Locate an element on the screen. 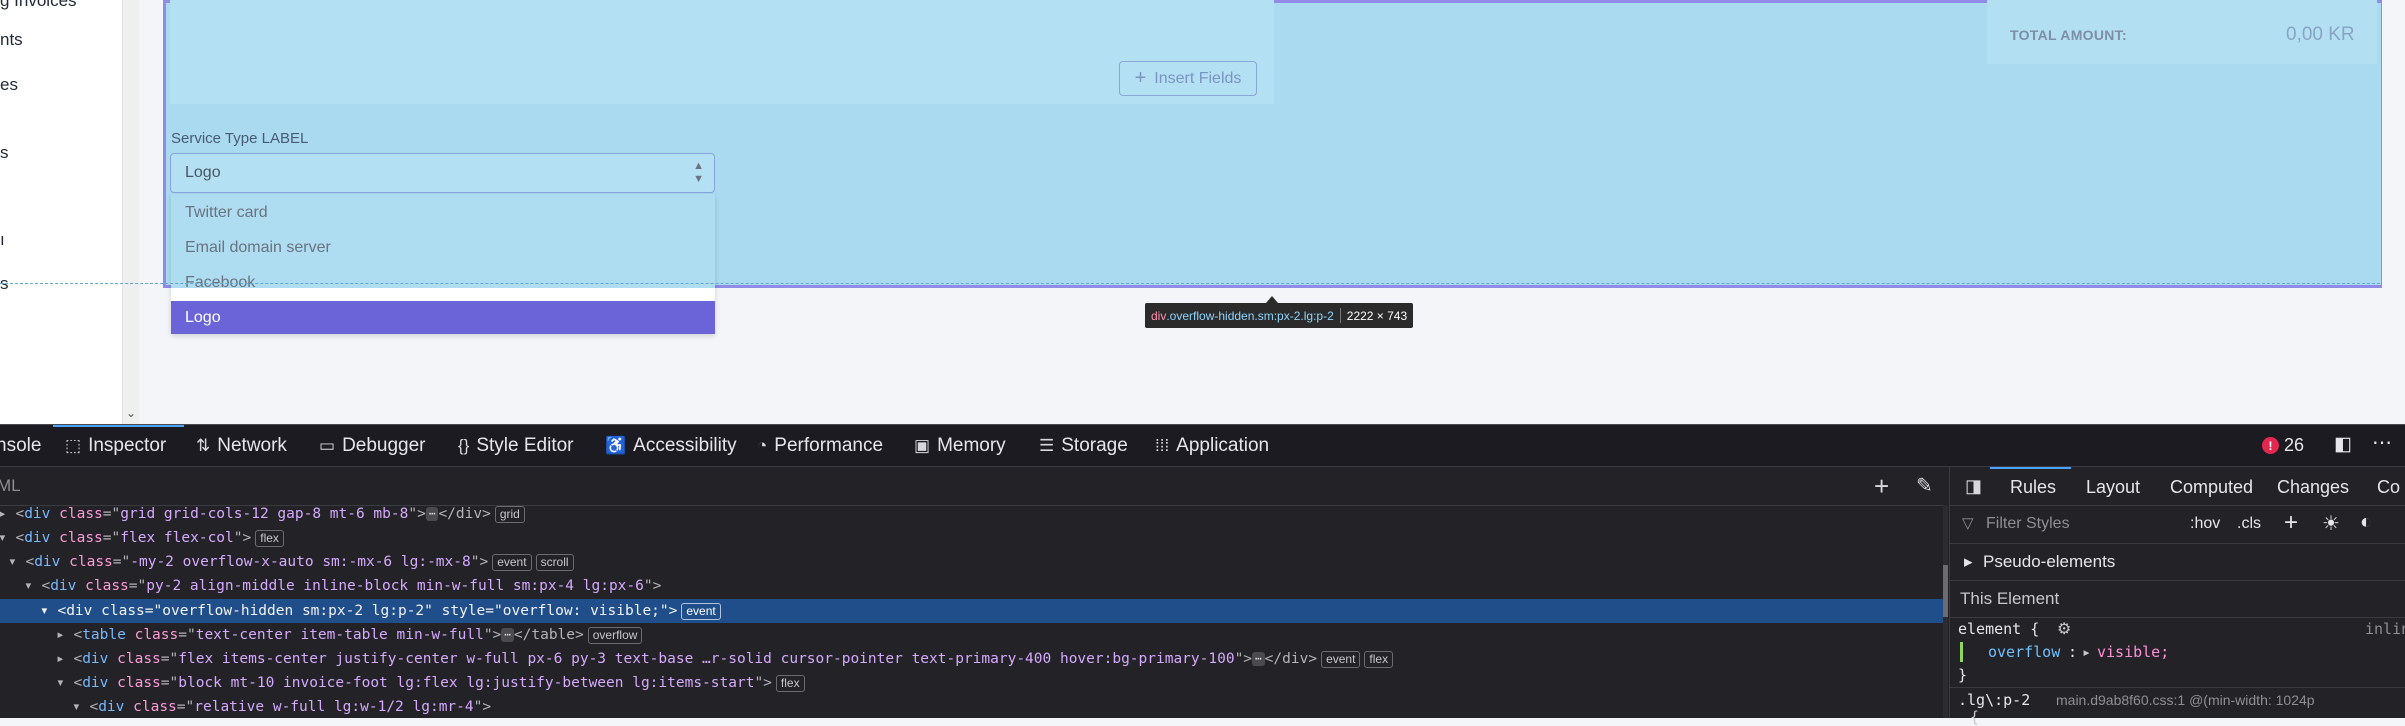 This screenshot has width=2405, height=726. application-icon: ⁞⁞⁞ is located at coordinates (1162, 445).